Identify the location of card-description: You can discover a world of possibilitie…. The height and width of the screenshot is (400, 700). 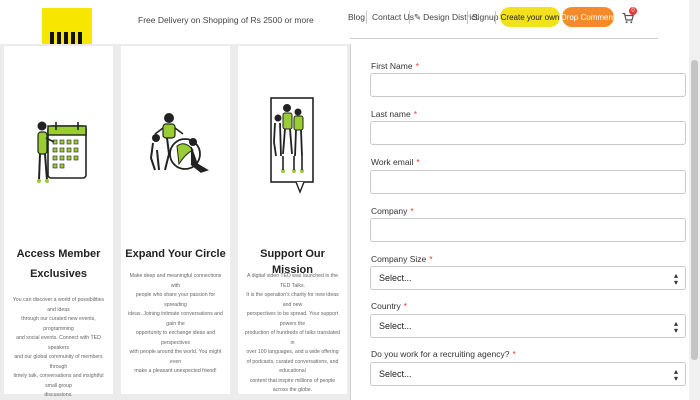
(58, 348).